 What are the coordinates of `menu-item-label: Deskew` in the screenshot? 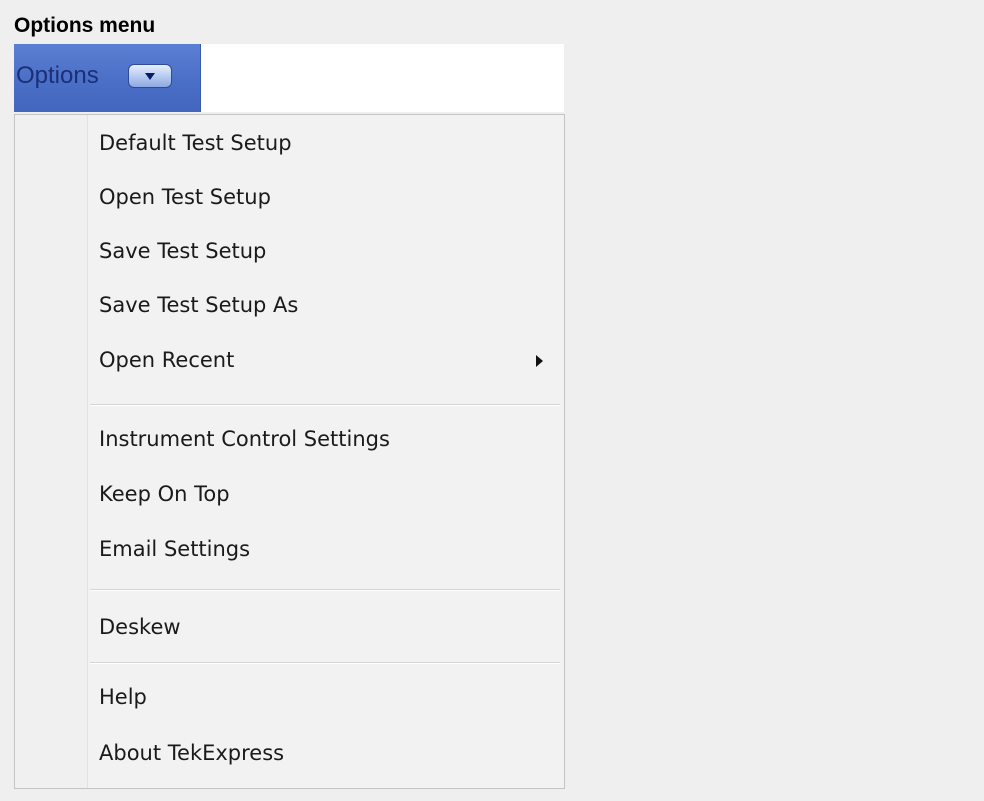 It's located at (140, 627).